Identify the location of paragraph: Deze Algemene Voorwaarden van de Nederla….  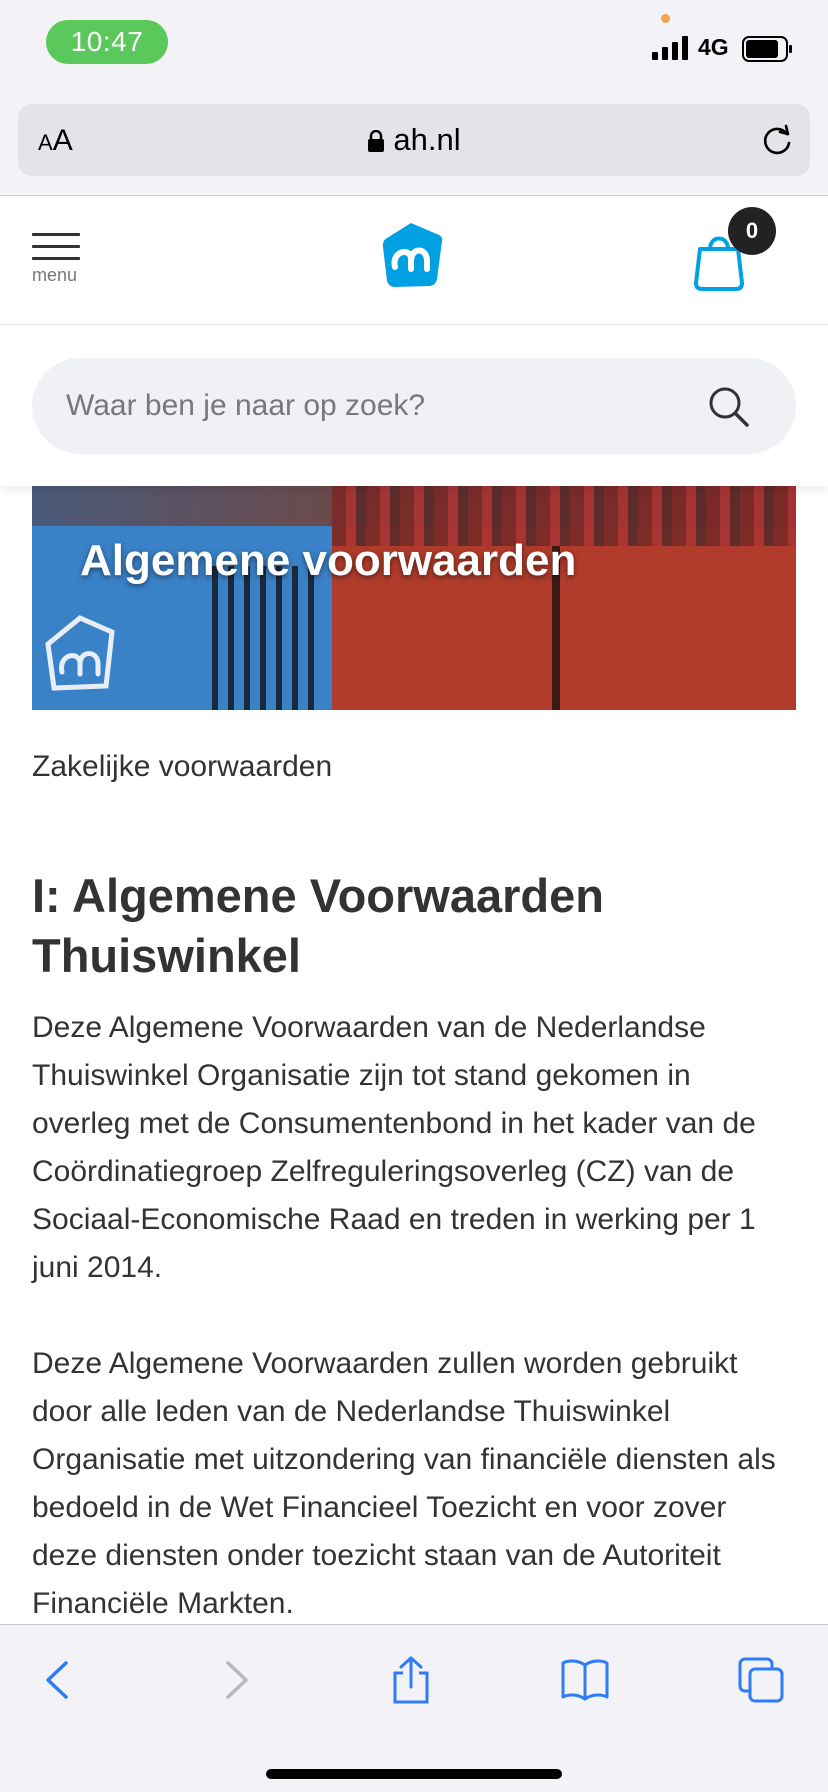
(394, 1147).